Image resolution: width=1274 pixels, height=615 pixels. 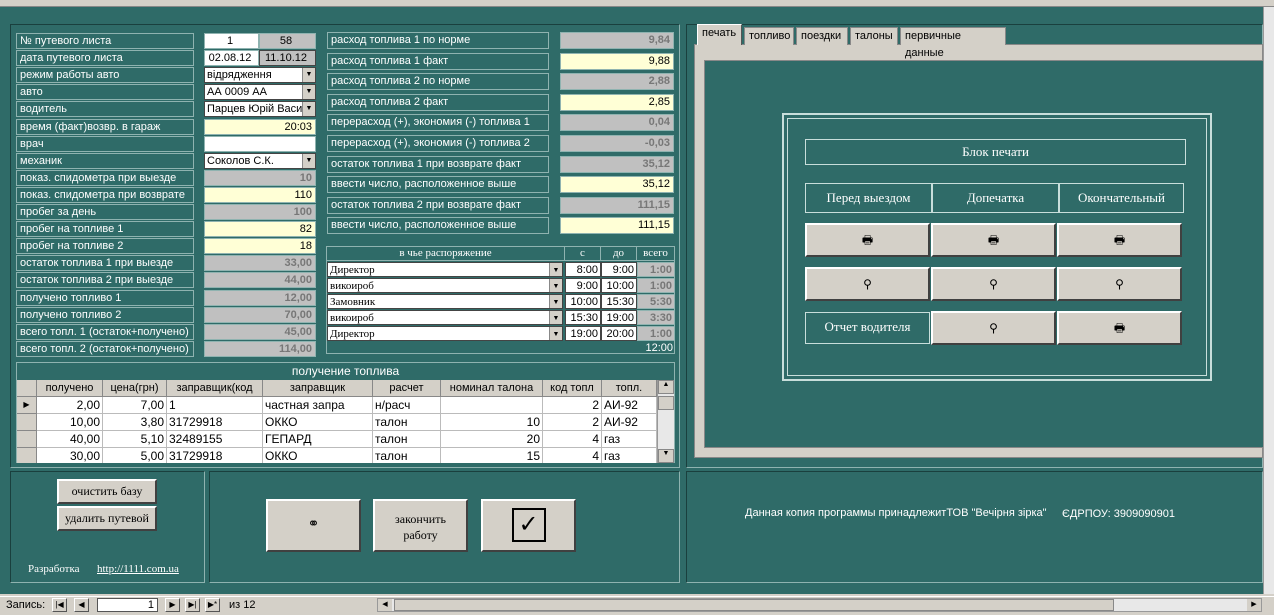 I want to click on fuel-grid-cell: н/расч, so click(x=407, y=405).